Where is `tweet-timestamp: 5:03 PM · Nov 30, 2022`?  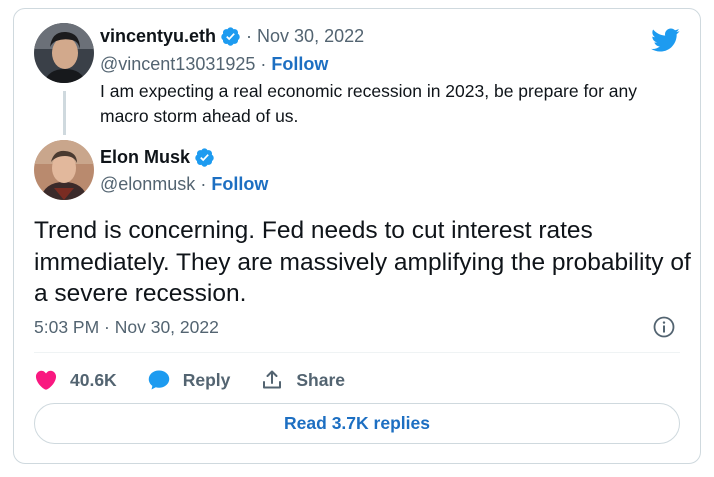 tweet-timestamp: 5:03 PM · Nov 30, 2022 is located at coordinates (126, 327).